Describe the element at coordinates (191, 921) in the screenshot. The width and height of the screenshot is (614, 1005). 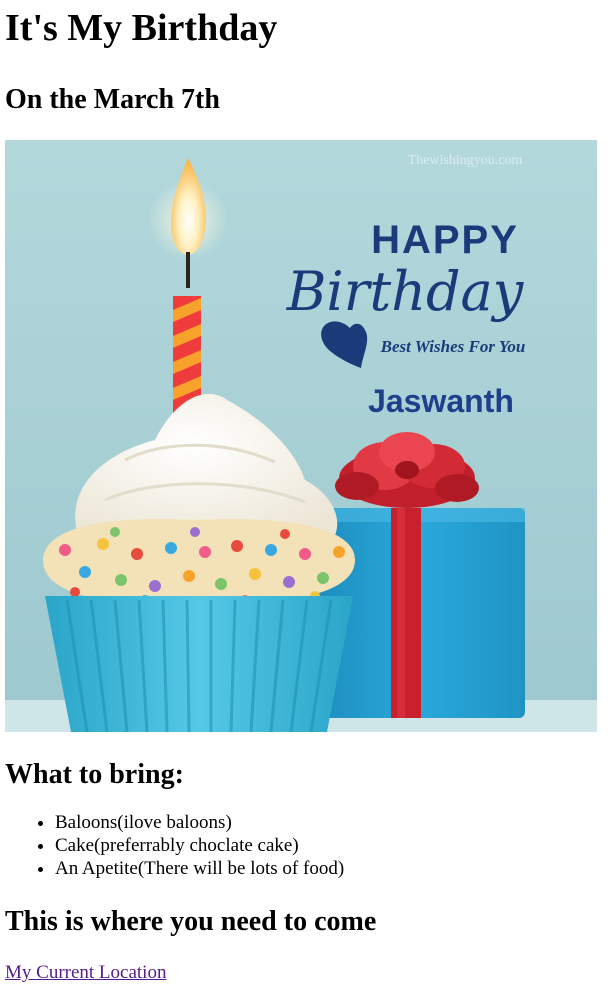
I see `location-heading: This is where you need to come` at that location.